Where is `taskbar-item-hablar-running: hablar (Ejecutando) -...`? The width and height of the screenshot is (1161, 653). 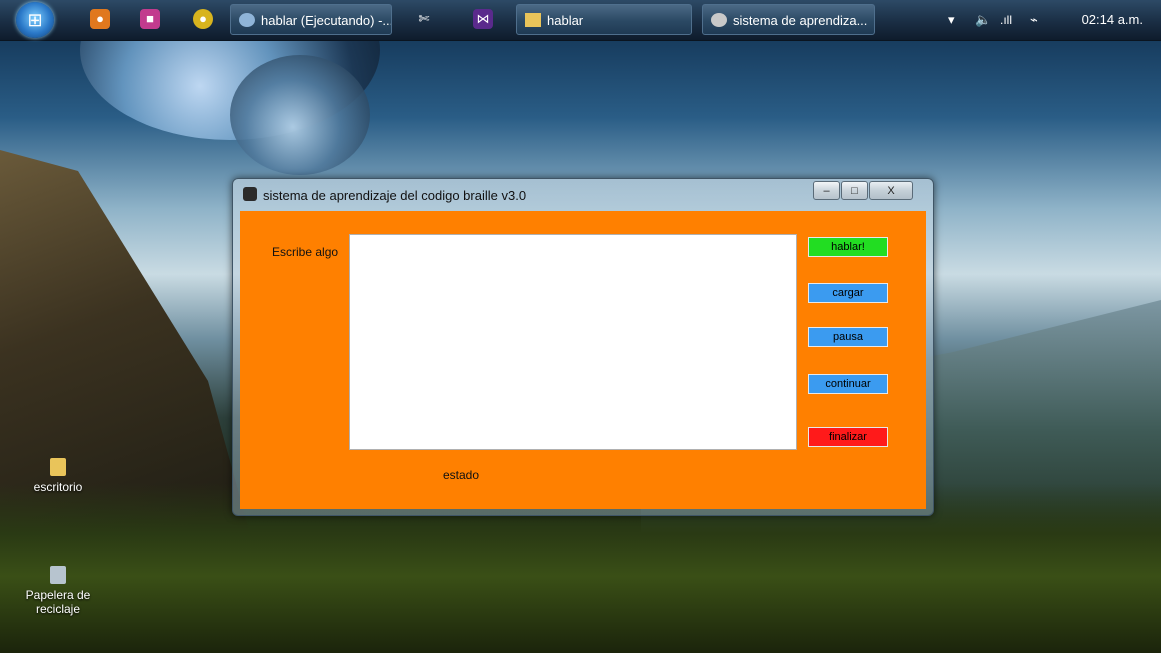 taskbar-item-hablar-running: hablar (Ejecutando) -... is located at coordinates (311, 19).